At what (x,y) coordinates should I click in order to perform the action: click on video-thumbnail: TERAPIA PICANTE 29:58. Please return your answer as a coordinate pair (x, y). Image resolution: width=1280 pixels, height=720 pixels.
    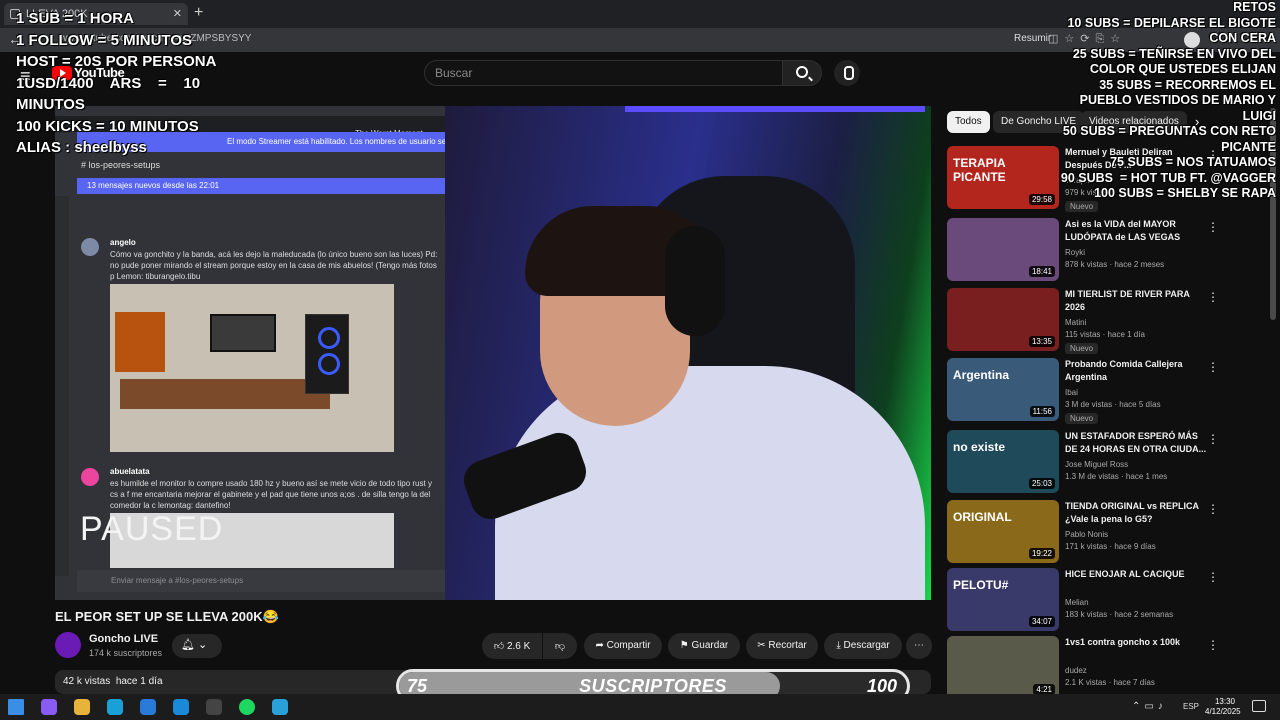
    Looking at the image, I should click on (1003, 177).